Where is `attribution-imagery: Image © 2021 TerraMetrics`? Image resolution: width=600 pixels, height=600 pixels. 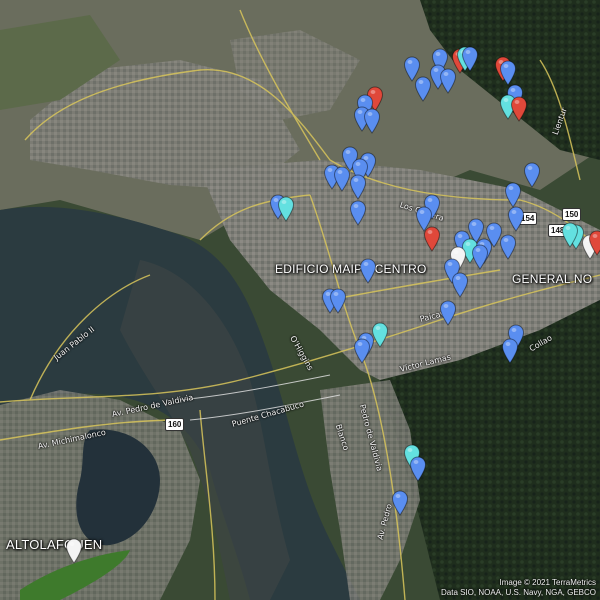
attribution-imagery: Image © 2021 TerraMetrics is located at coordinates (547, 582).